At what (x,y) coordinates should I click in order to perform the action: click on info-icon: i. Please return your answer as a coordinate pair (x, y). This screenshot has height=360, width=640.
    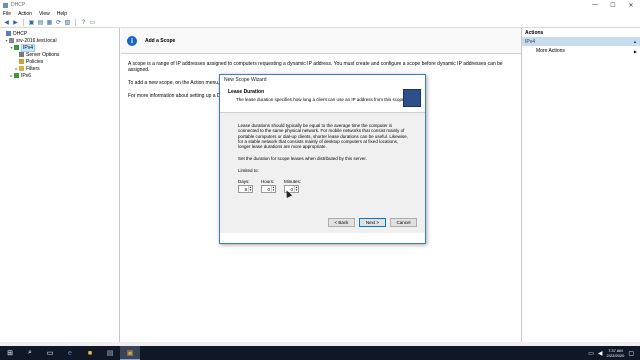
    Looking at the image, I should click on (132, 40).